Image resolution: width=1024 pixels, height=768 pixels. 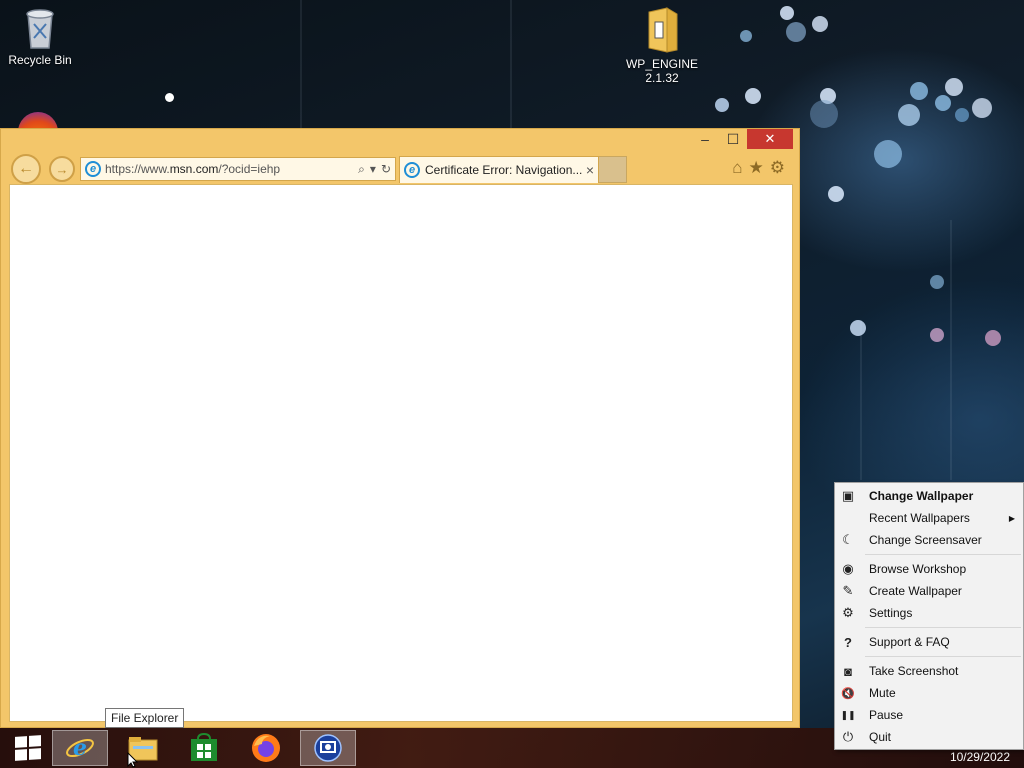 I want to click on firefox-icon, so click(x=266, y=748).